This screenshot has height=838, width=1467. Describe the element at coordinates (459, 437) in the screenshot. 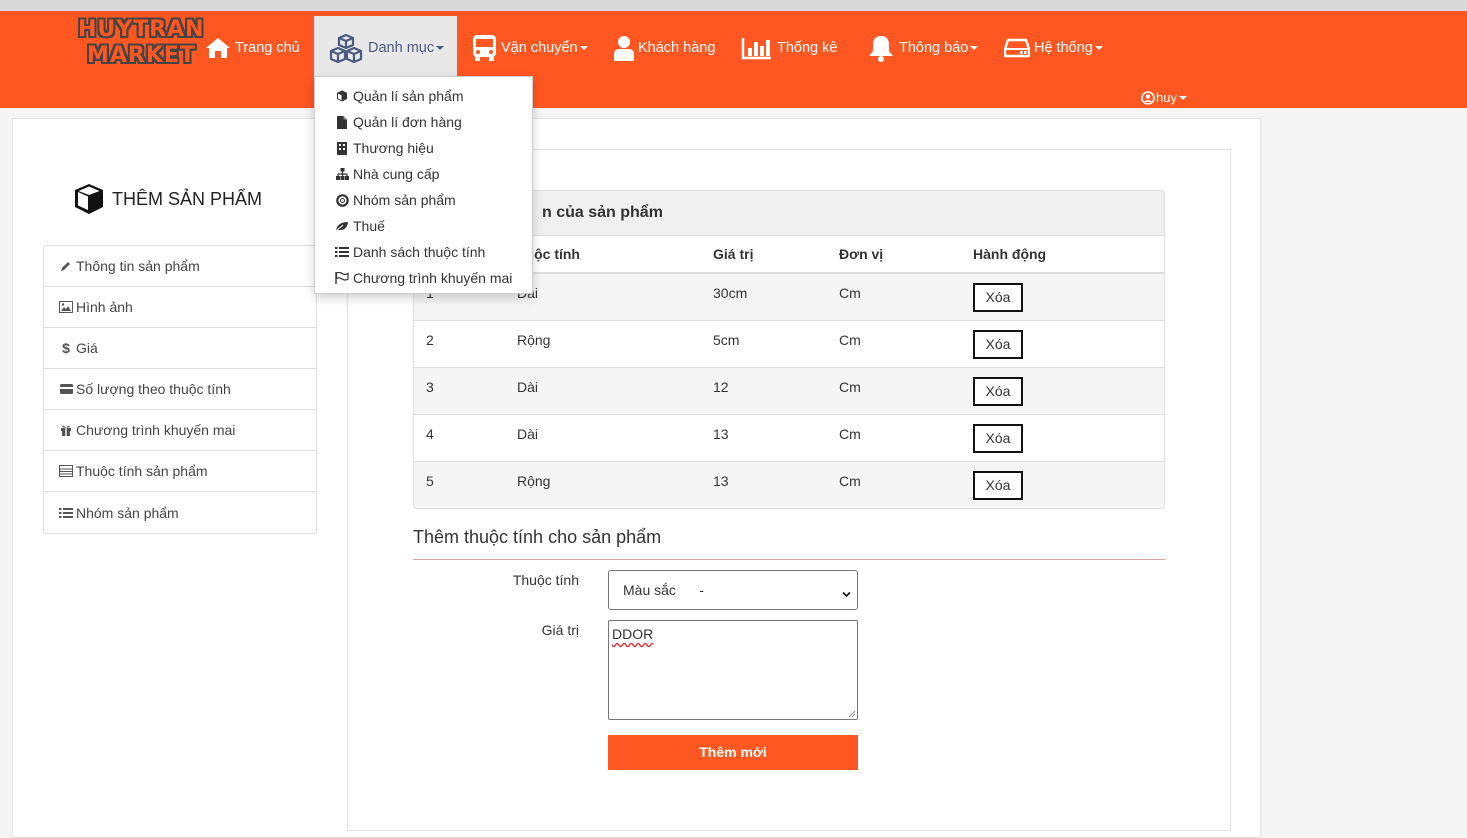

I see `cell-no: 4` at that location.